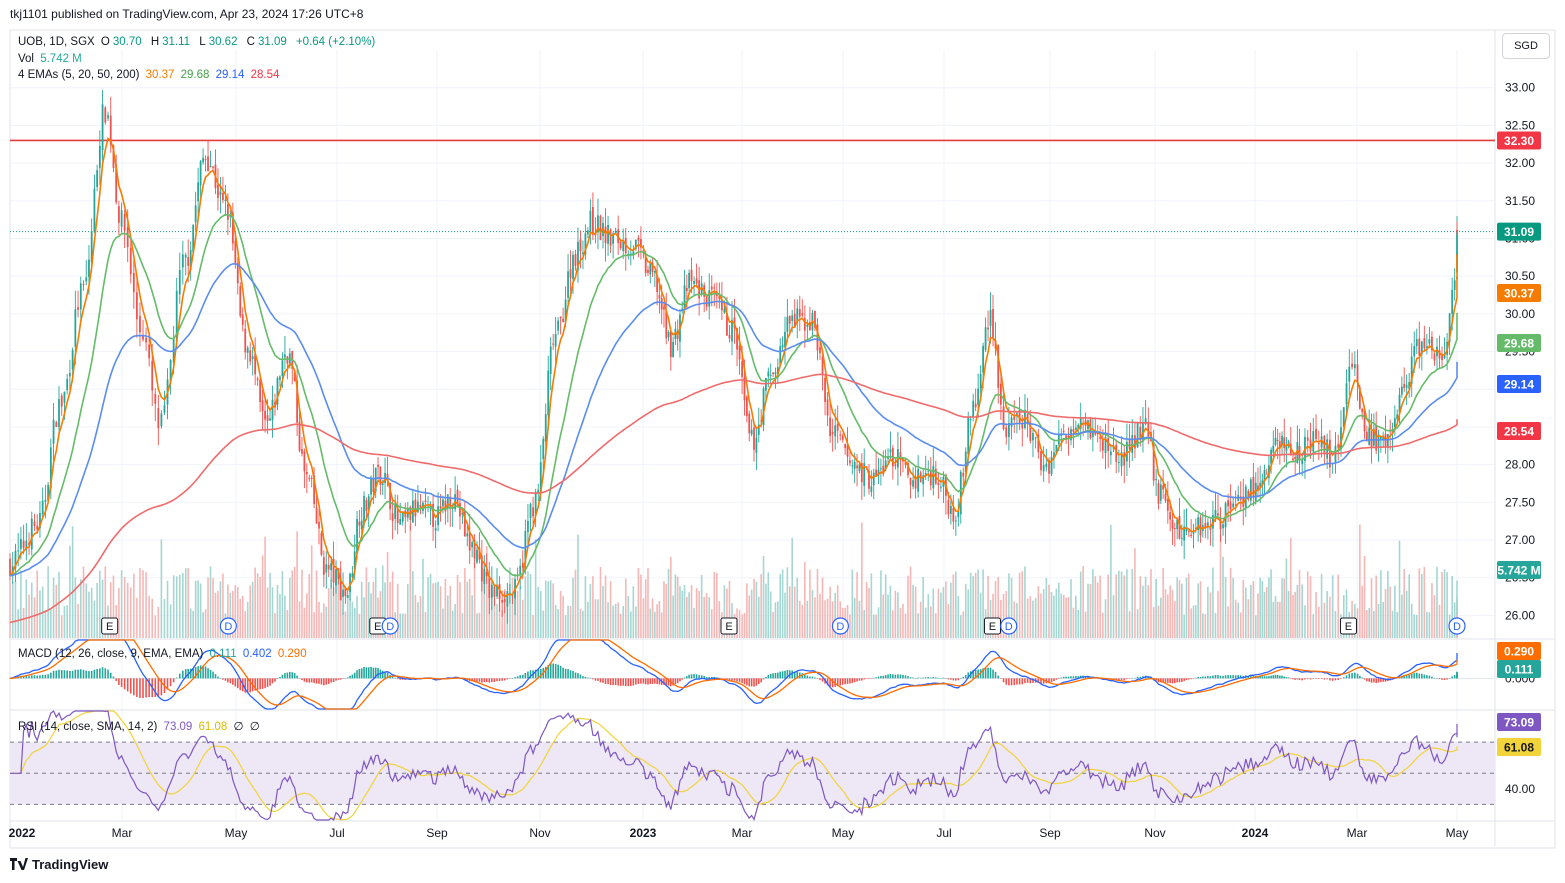  Describe the element at coordinates (22, 833) in the screenshot. I see `time-tick-label: 2022` at that location.